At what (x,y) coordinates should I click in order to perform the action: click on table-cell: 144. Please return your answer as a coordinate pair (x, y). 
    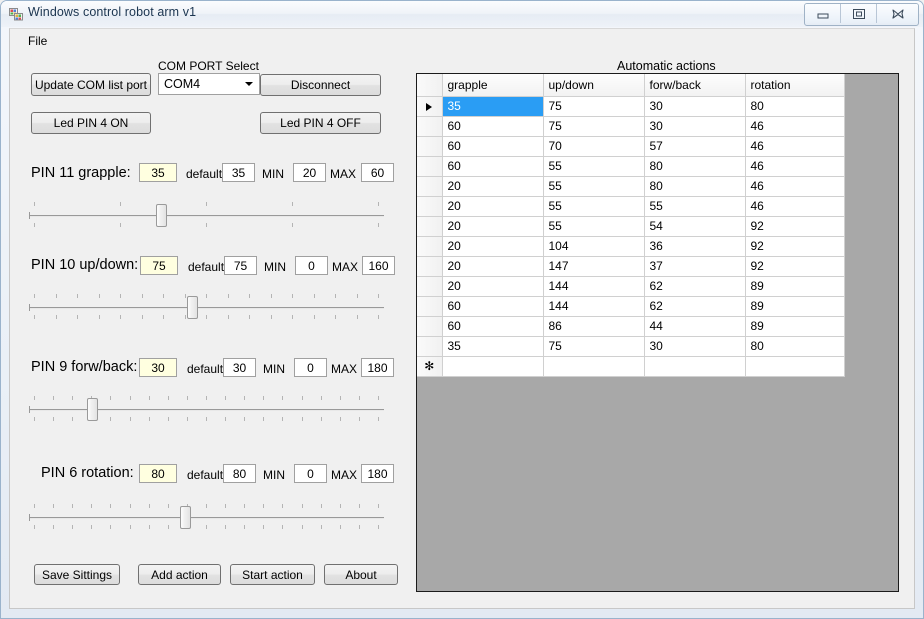
    Looking at the image, I should click on (594, 306).